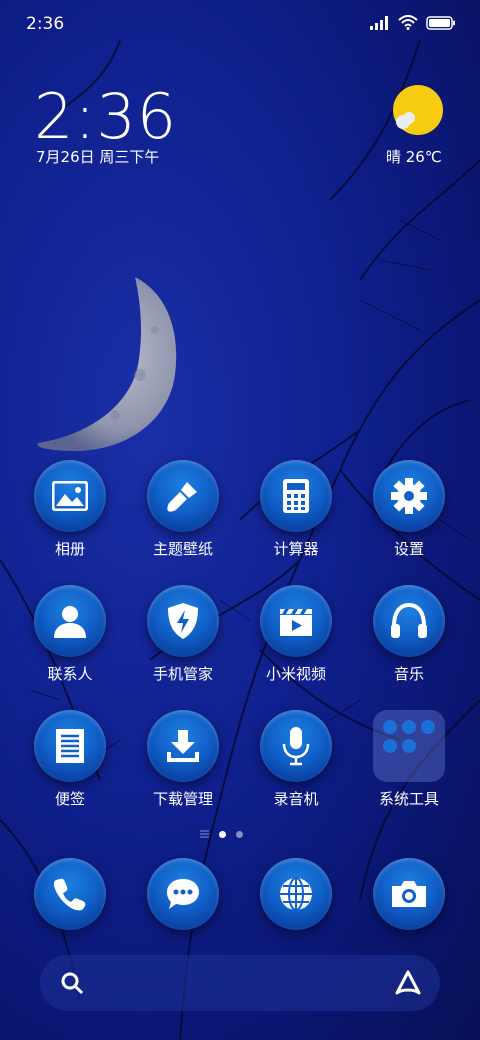 The height and width of the screenshot is (1040, 480). I want to click on app-label: 设置, so click(408, 549).